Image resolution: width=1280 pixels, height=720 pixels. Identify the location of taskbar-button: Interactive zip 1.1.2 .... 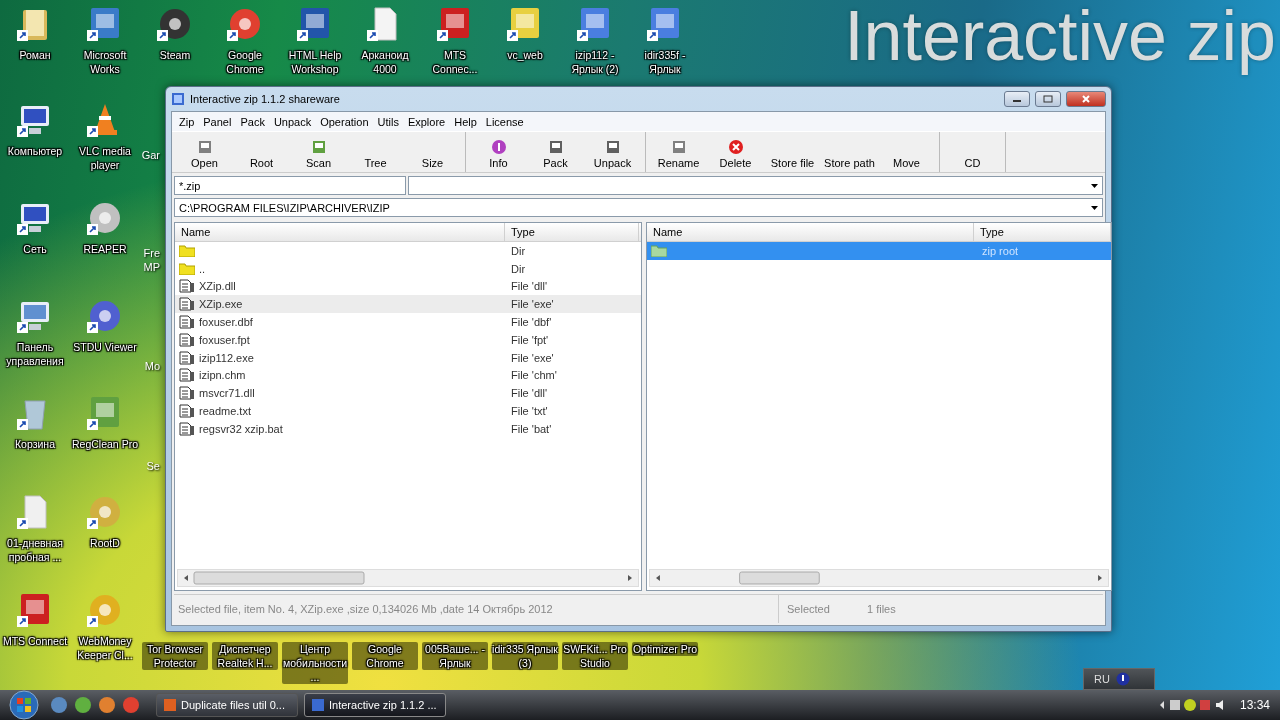
(375, 705).